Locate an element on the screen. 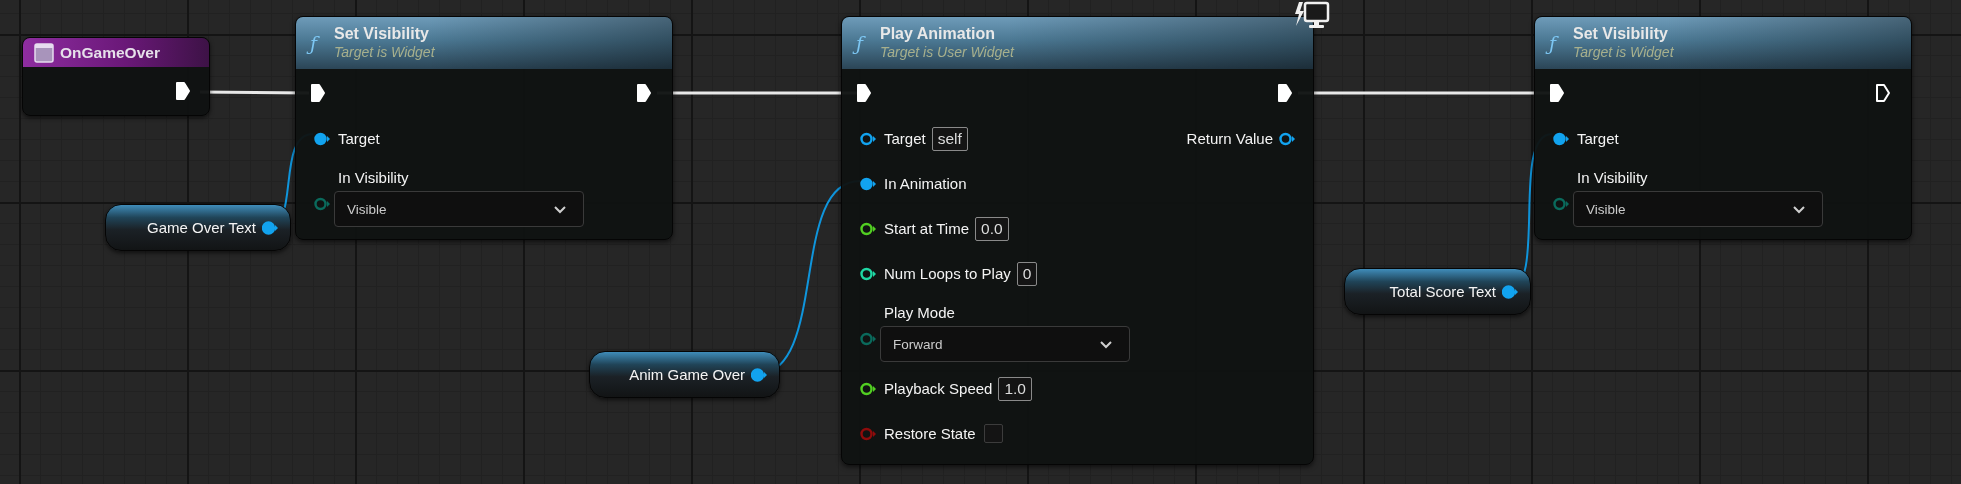 The image size is (1961, 484). value-field: 1.0 is located at coordinates (1015, 388).